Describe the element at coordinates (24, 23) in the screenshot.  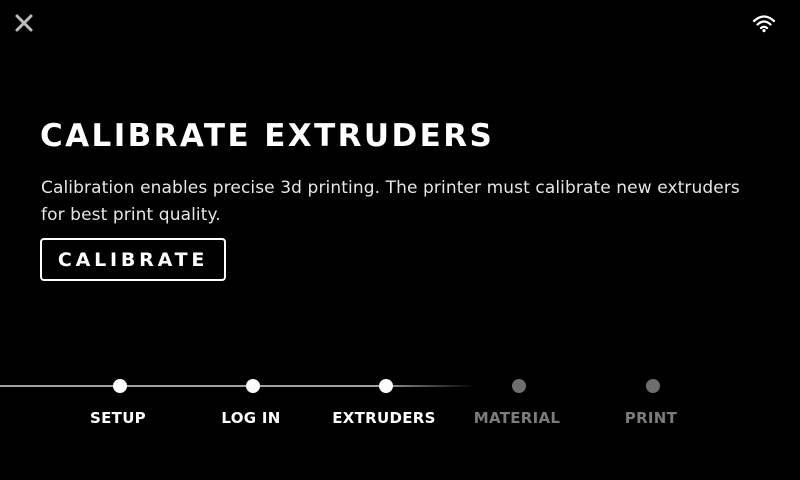
I see `close-icon` at that location.